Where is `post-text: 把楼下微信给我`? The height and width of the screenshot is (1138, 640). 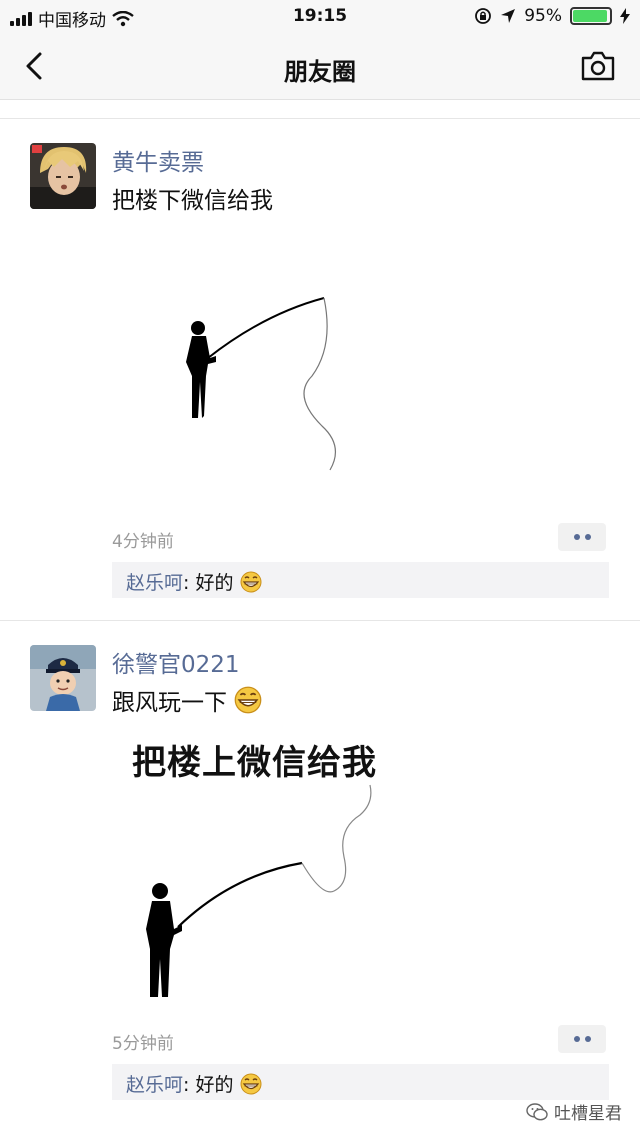
post-text: 把楼下微信给我 is located at coordinates (192, 201).